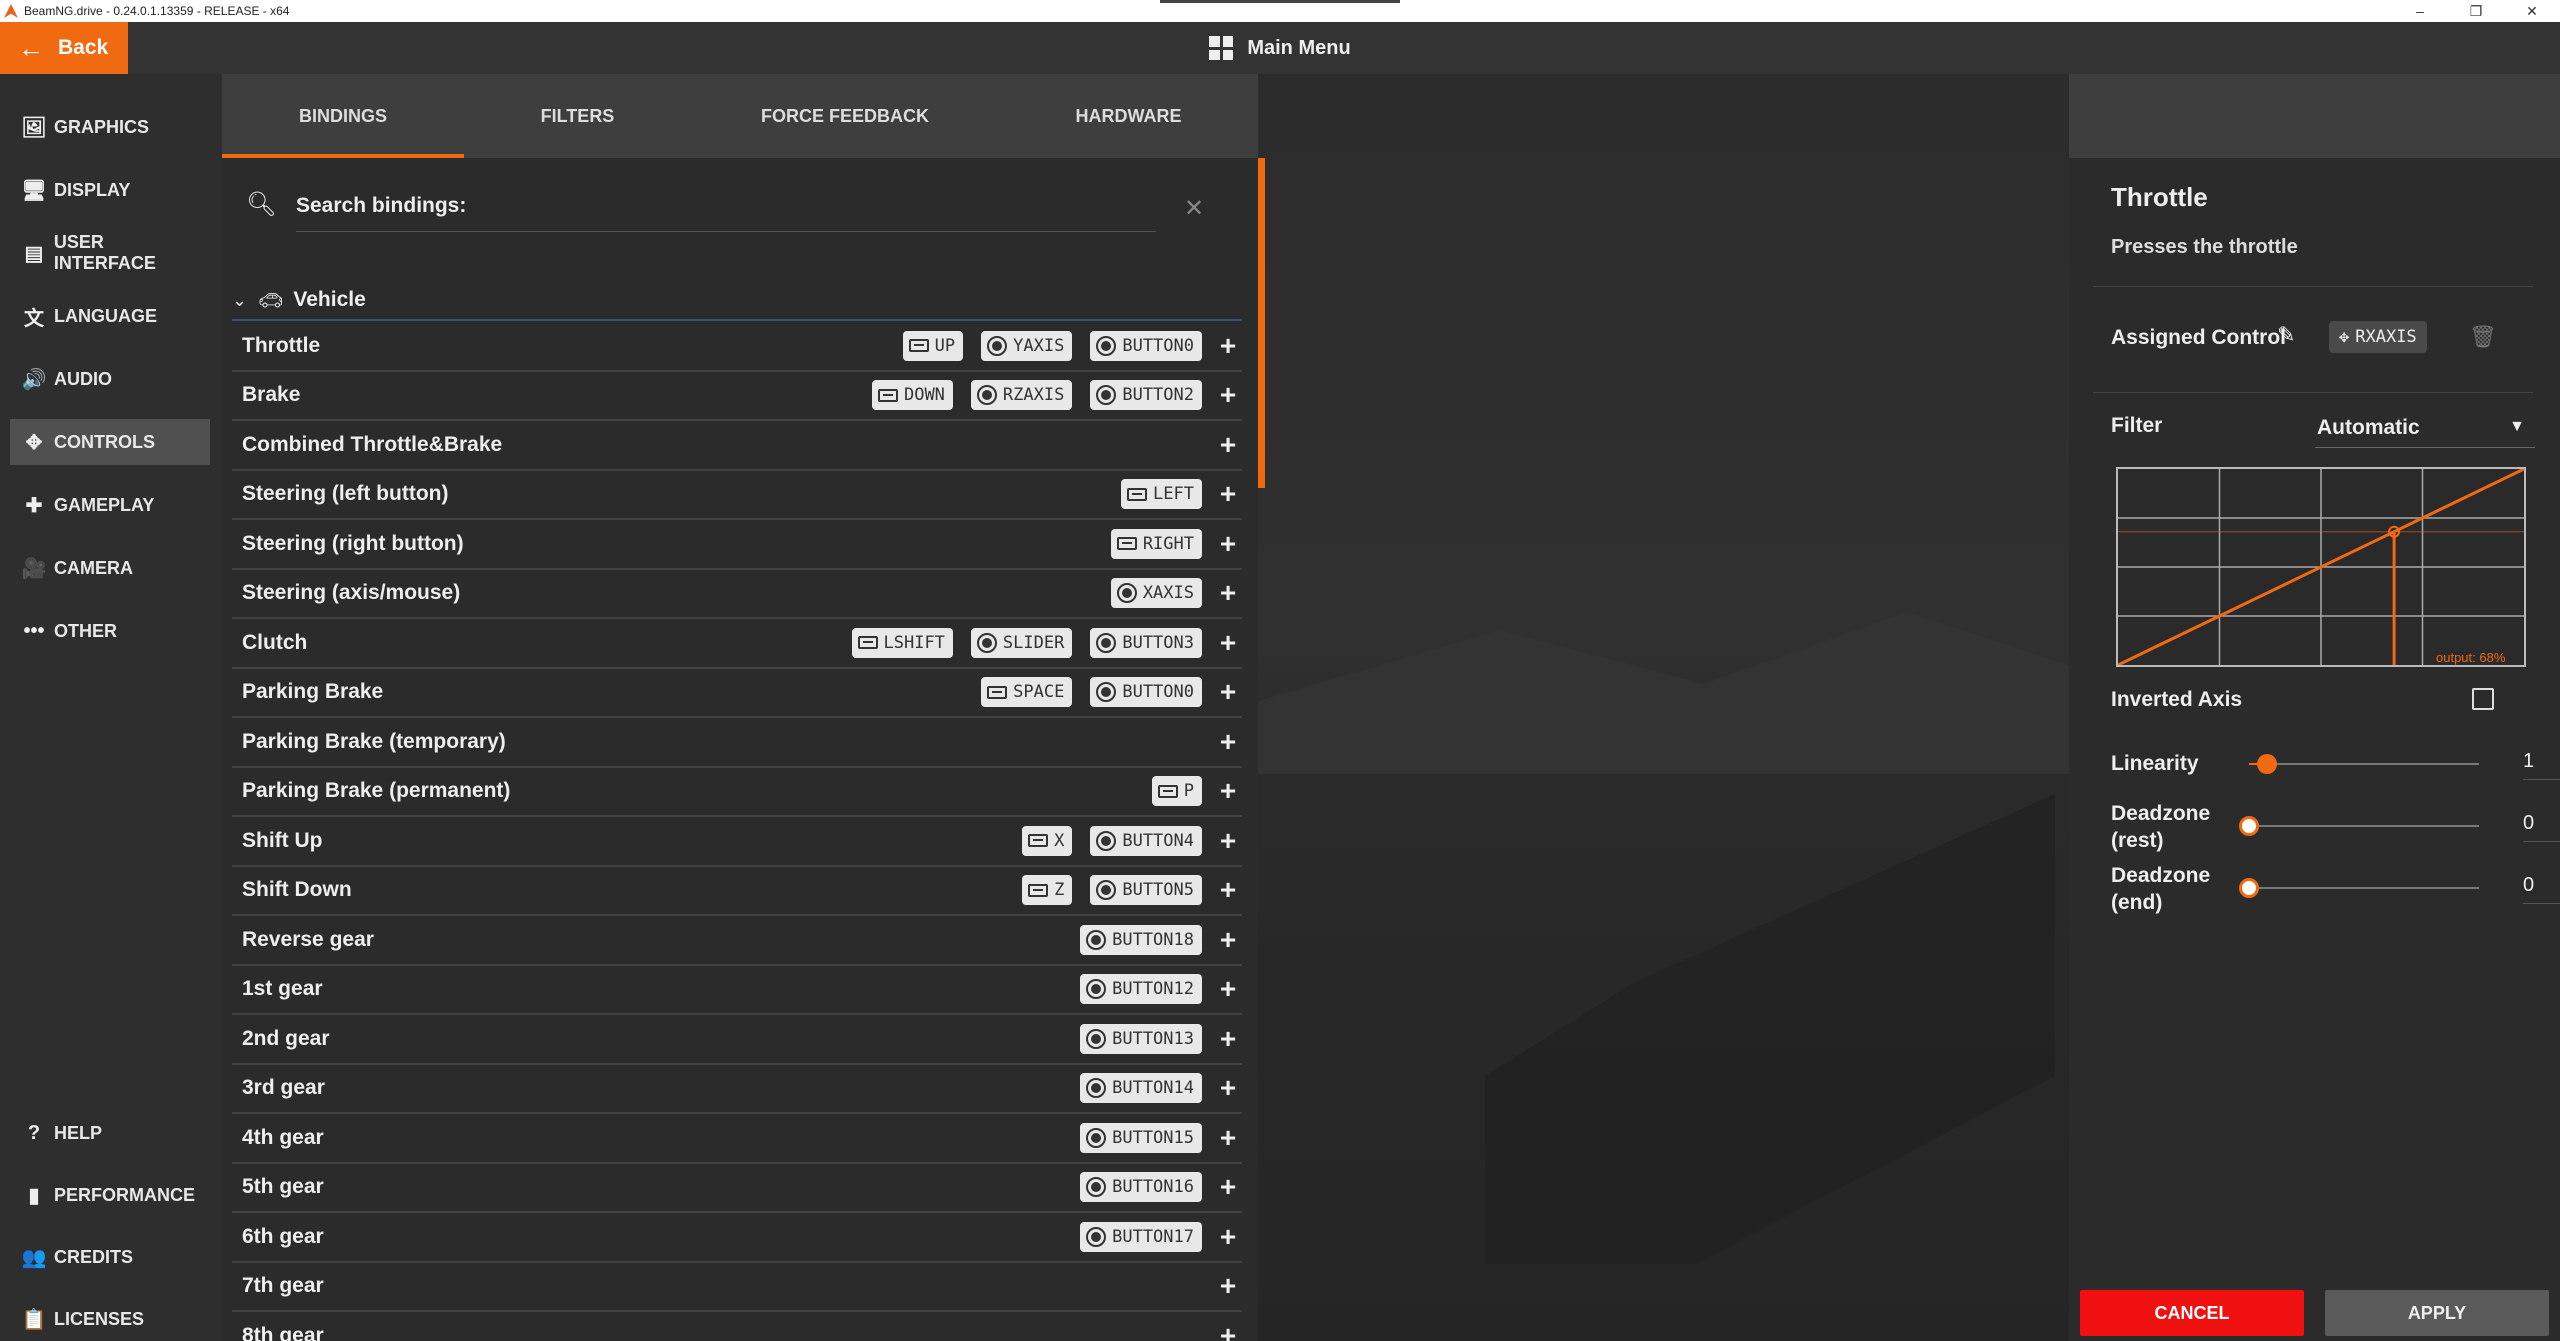 The image size is (2560, 1341). Describe the element at coordinates (2420, 11) in the screenshot. I see `minimize-button: –` at that location.